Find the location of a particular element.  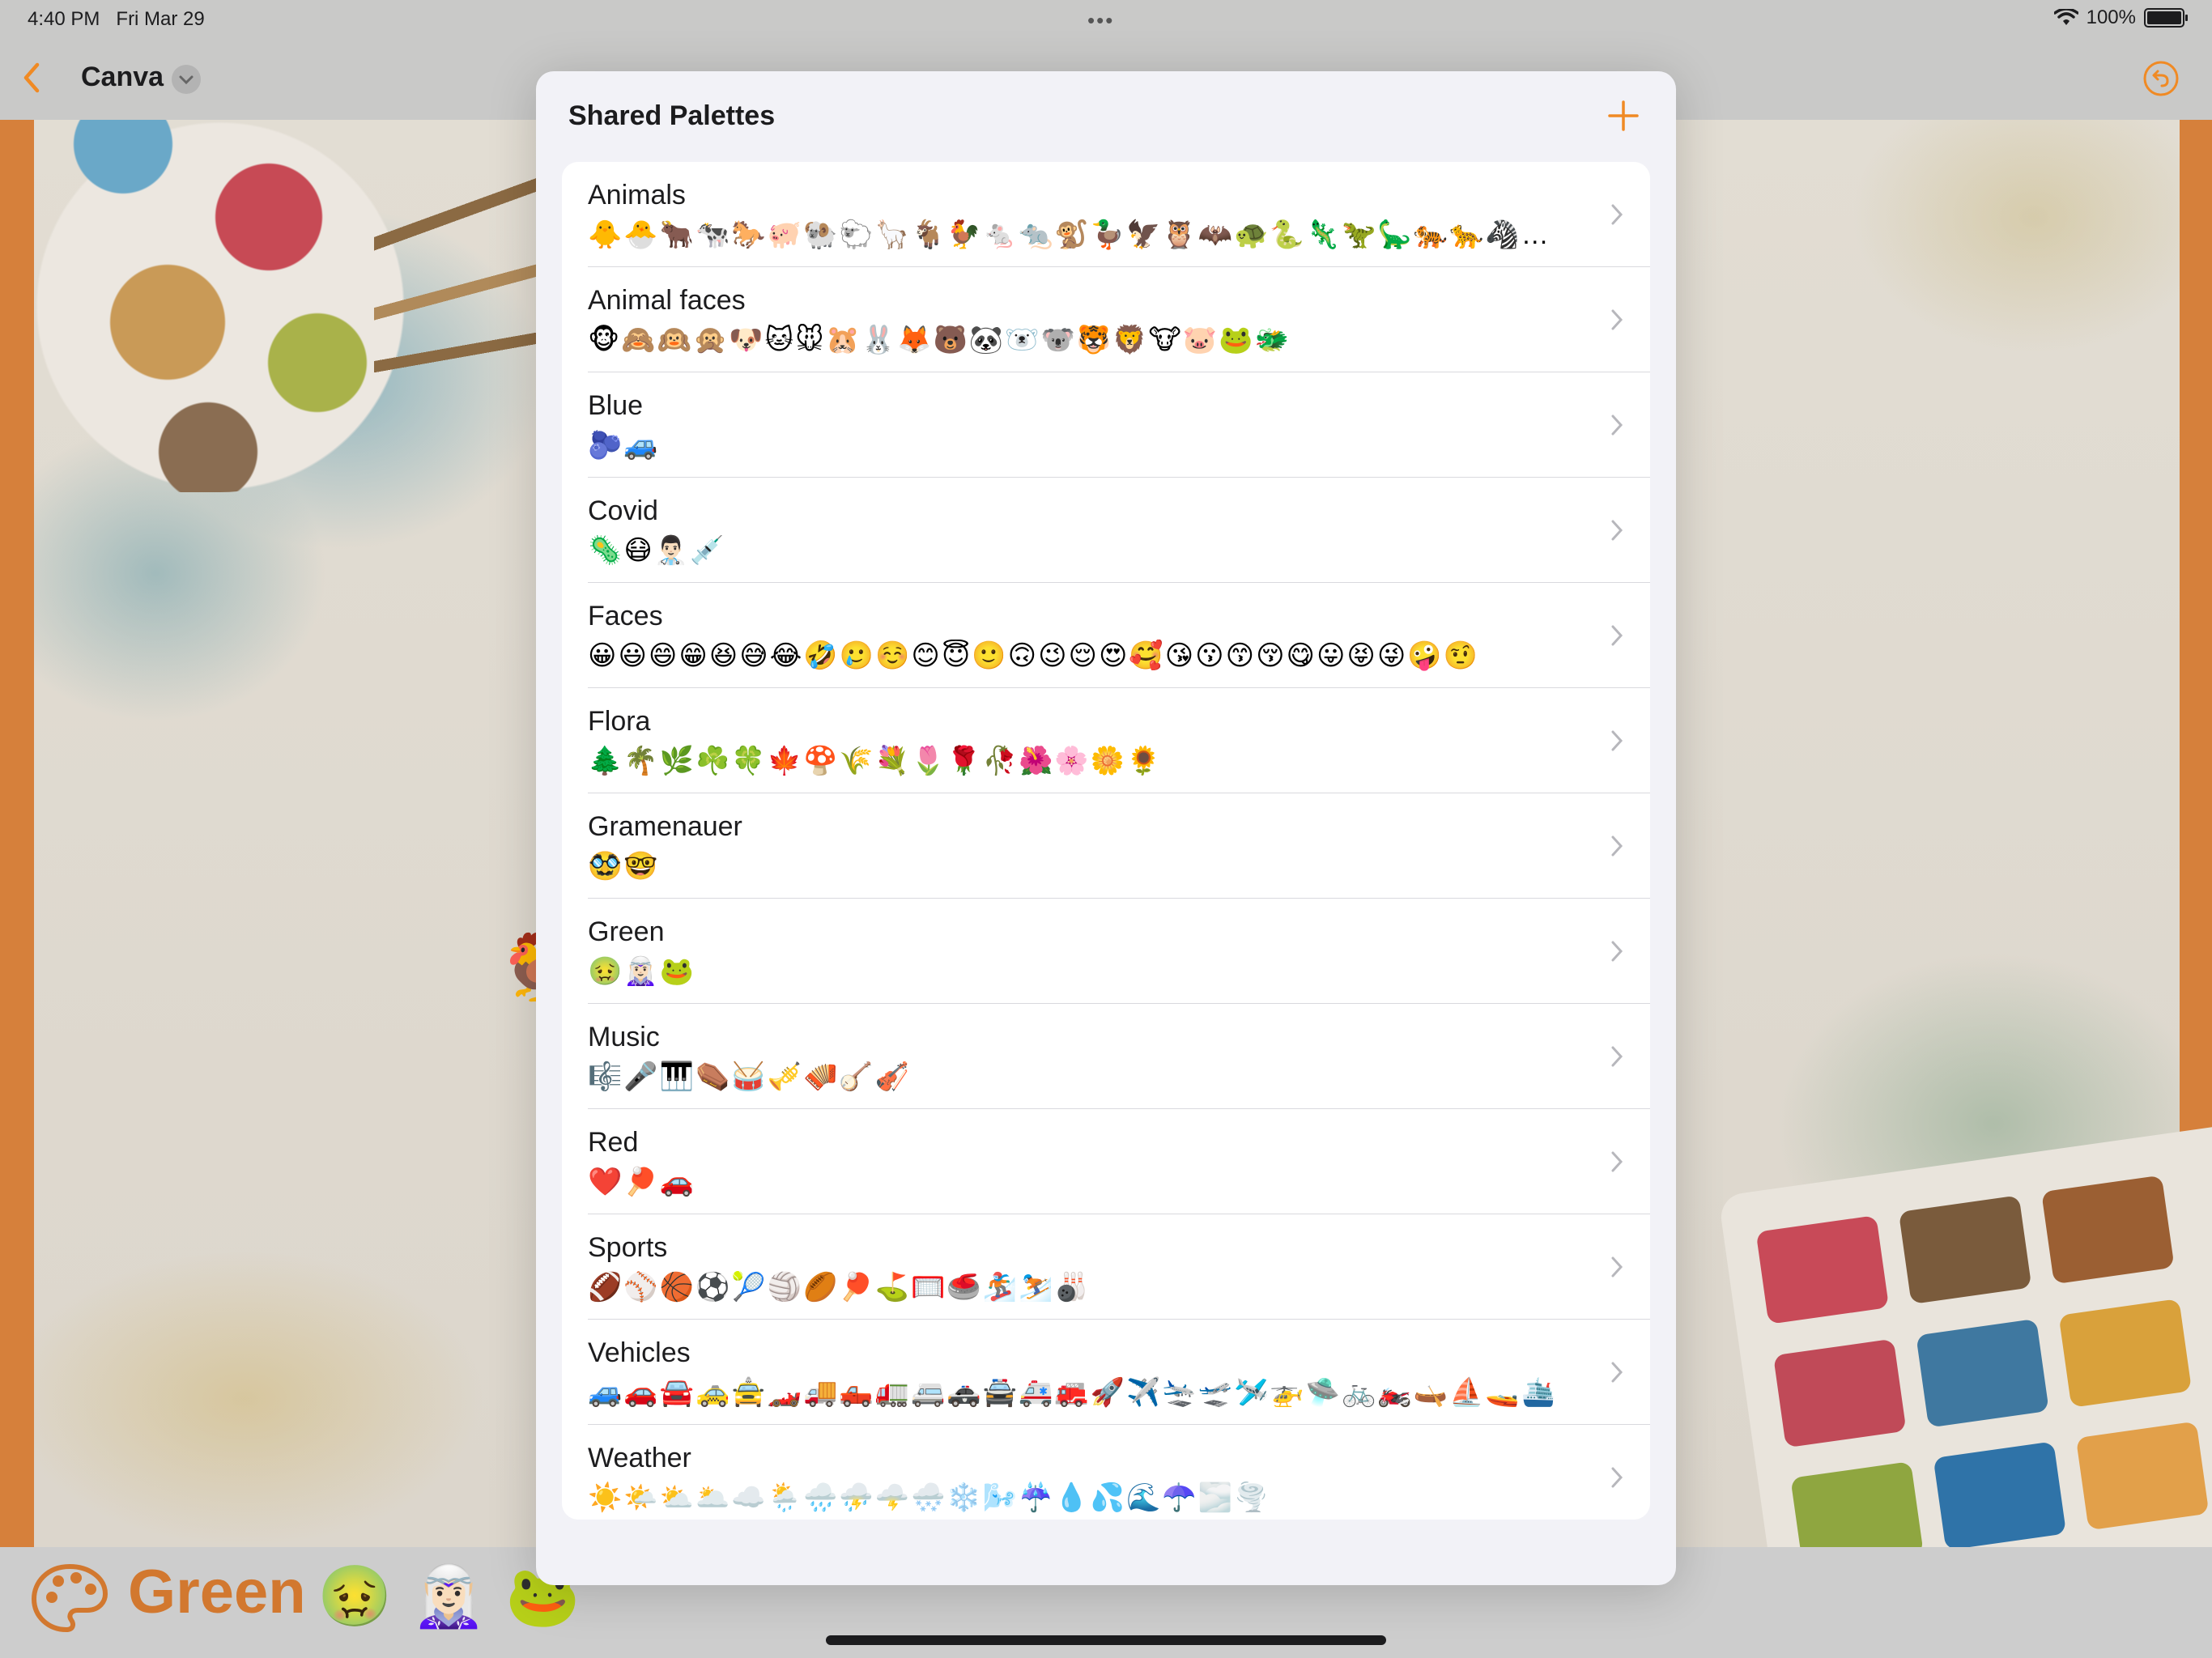

palette-name: Sports is located at coordinates (628, 1247).